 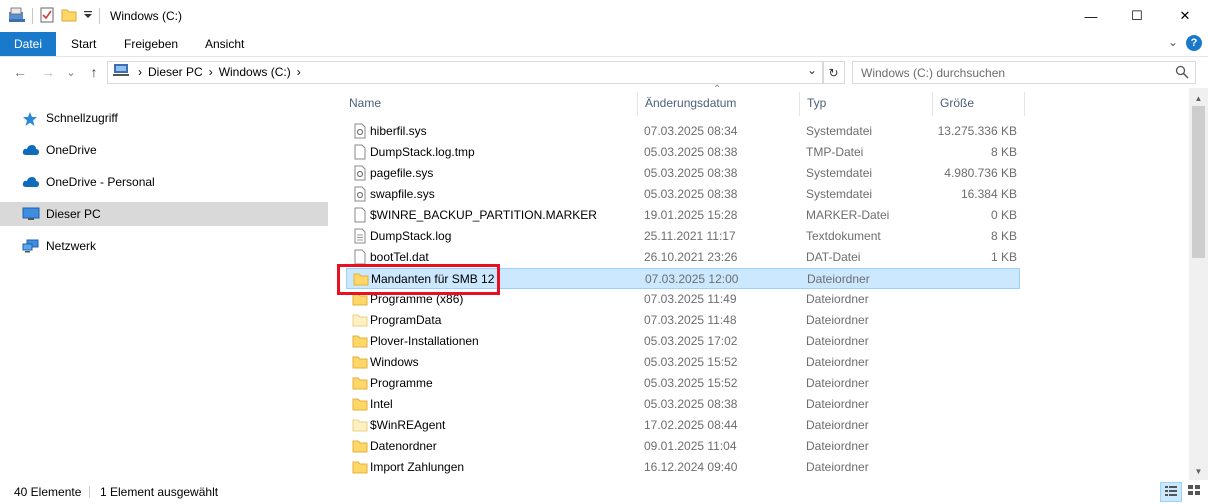 What do you see at coordinates (1091, 16) in the screenshot?
I see `minimize-button: —` at bounding box center [1091, 16].